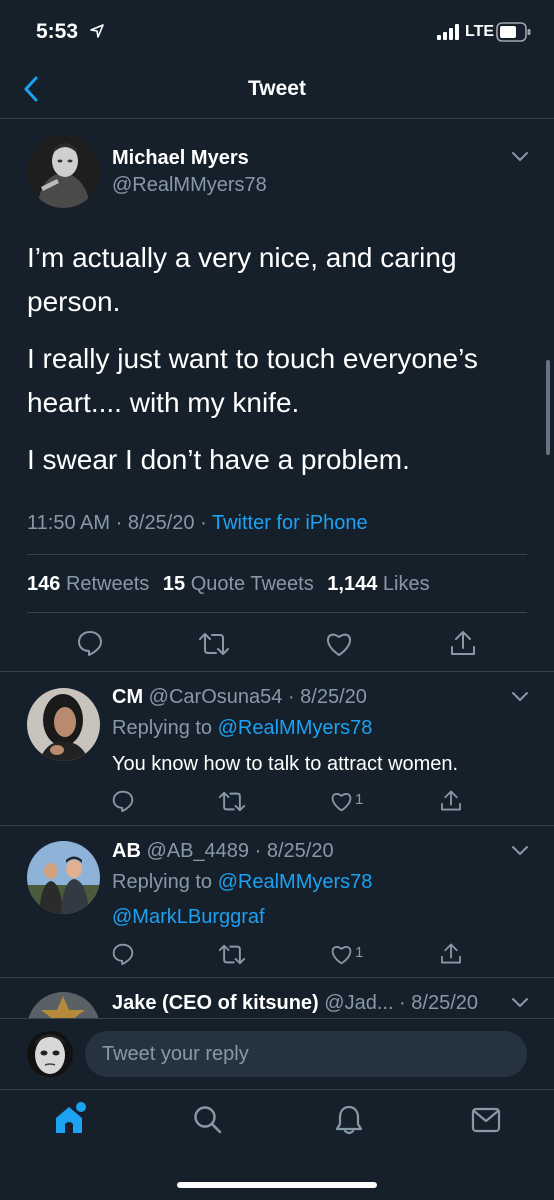 The height and width of the screenshot is (1200, 554). I want to click on main-tweet-divider, so click(277, 671).